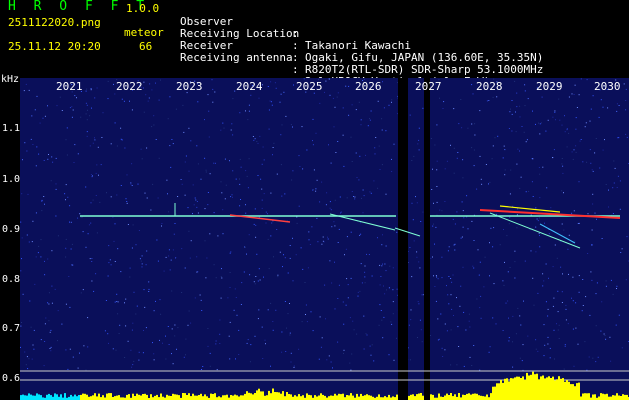  I want to click on x-tick-label: 2024, so click(249, 86).